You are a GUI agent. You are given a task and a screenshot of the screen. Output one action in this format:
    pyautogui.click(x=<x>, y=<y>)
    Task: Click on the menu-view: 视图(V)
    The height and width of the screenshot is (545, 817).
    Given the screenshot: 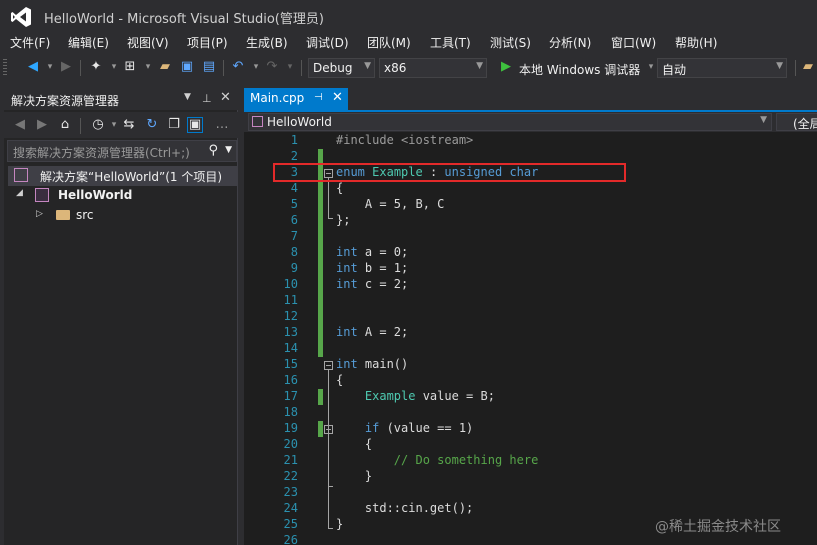 What is the action you would take?
    pyautogui.click(x=148, y=42)
    